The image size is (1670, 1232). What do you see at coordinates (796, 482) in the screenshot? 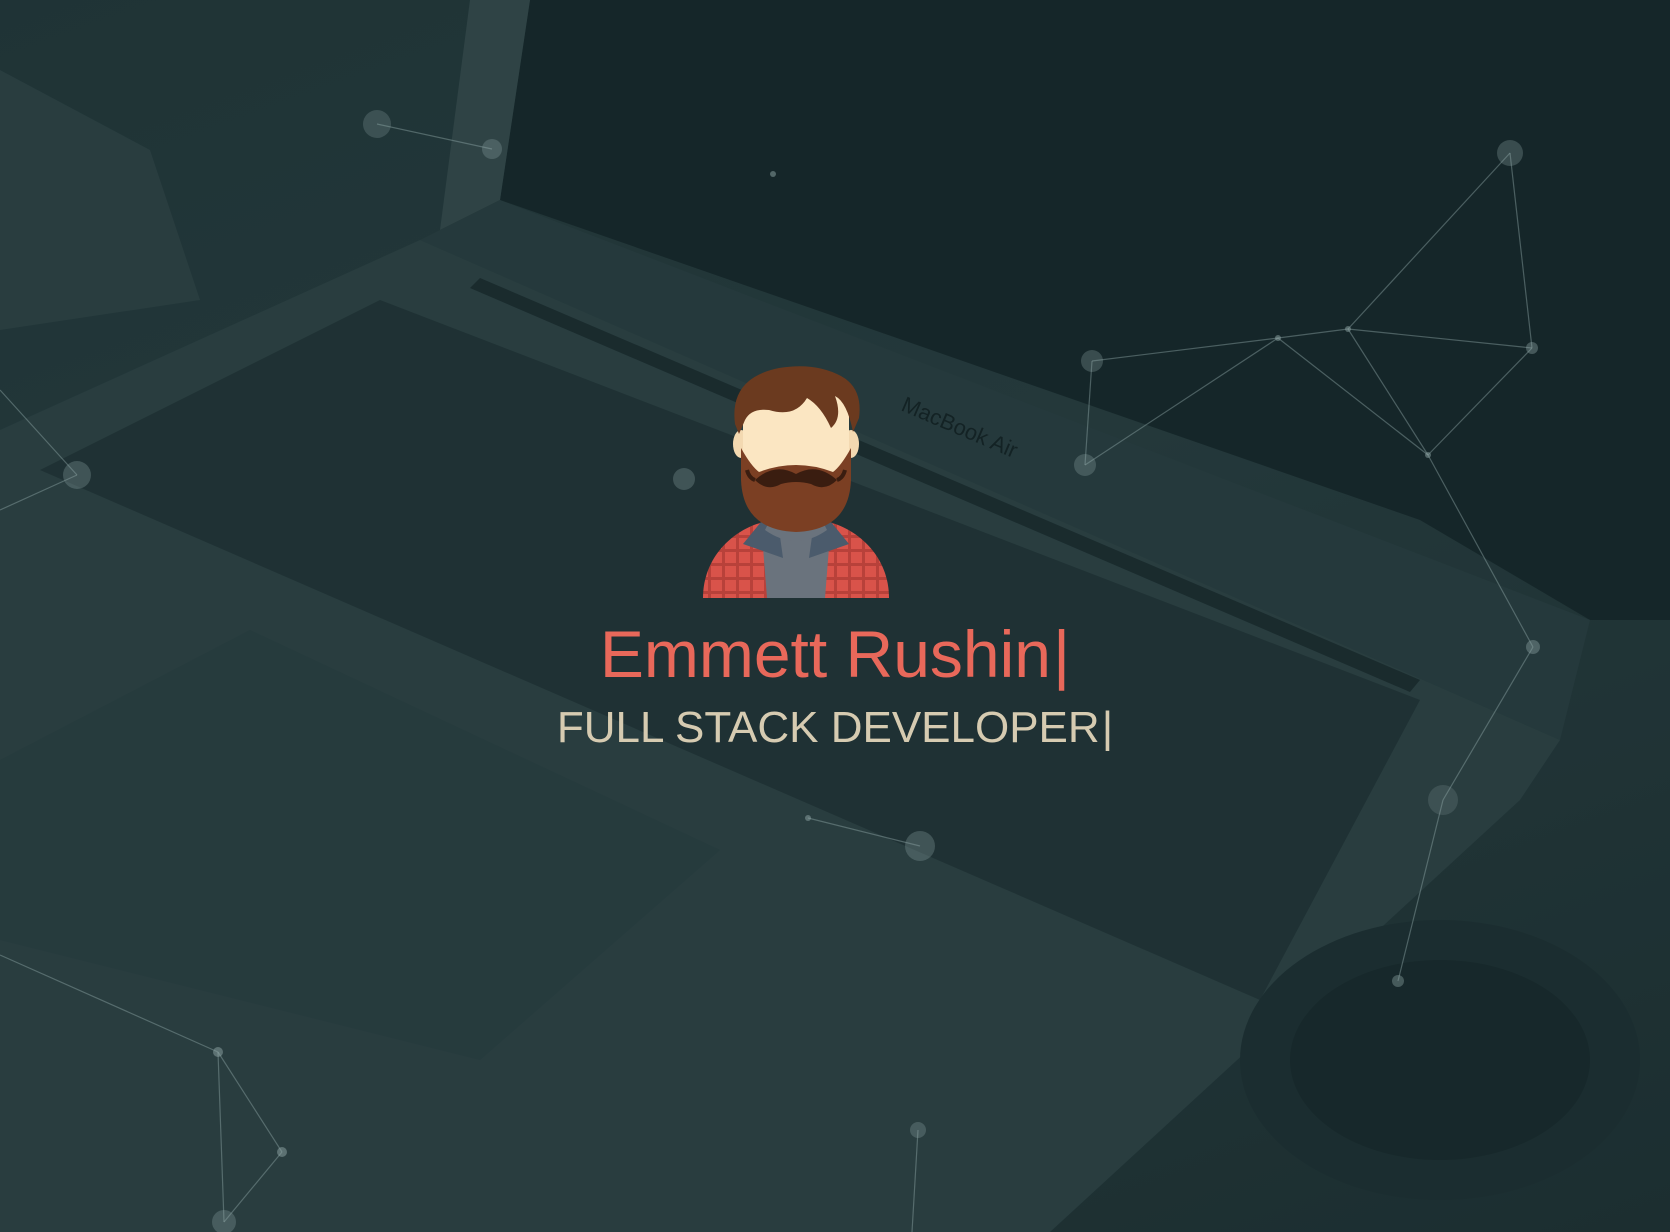
I see `bearded-developer-avatar-icon` at bounding box center [796, 482].